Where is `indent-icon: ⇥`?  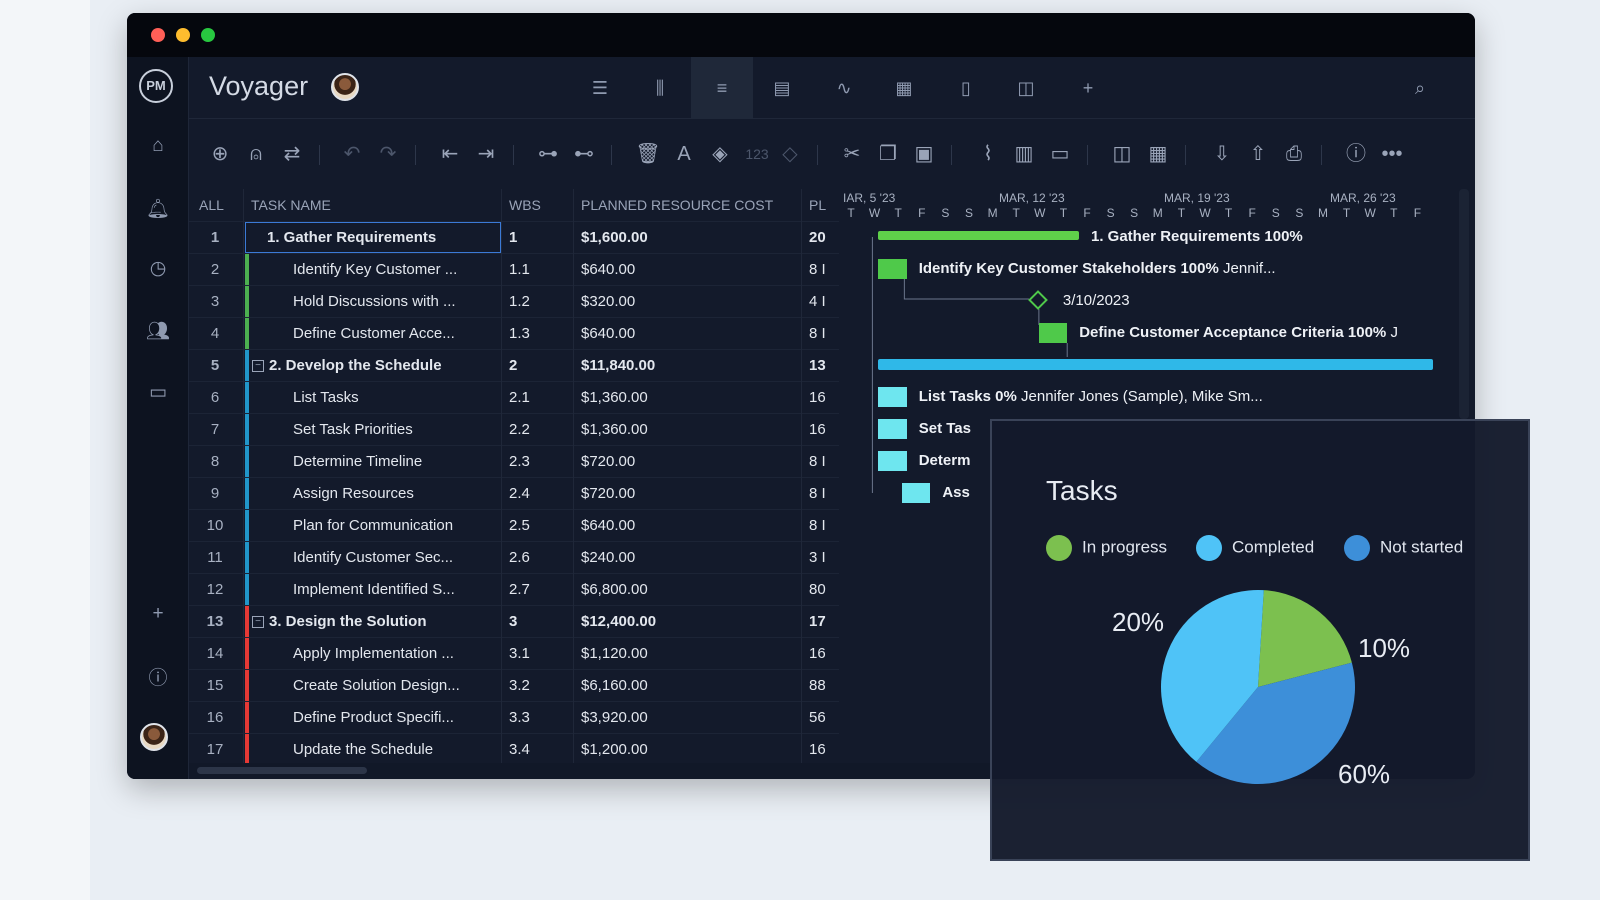 indent-icon: ⇥ is located at coordinates (486, 154).